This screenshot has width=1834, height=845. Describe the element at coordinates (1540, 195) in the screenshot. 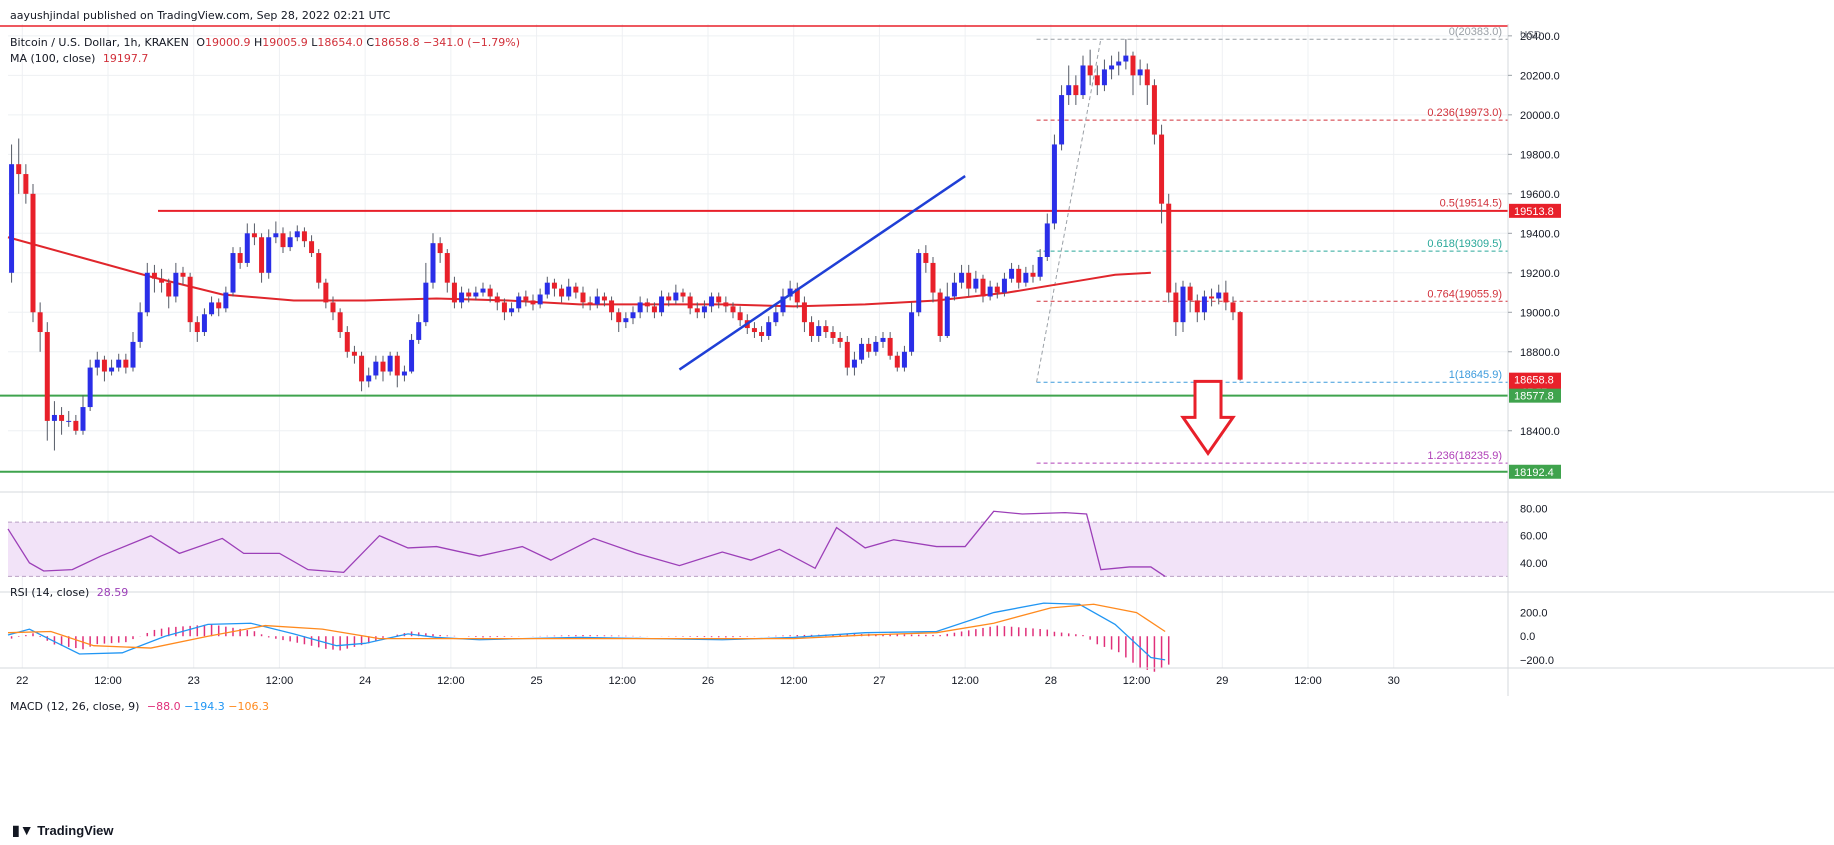

I see `price-tick-label: 19600.0` at that location.